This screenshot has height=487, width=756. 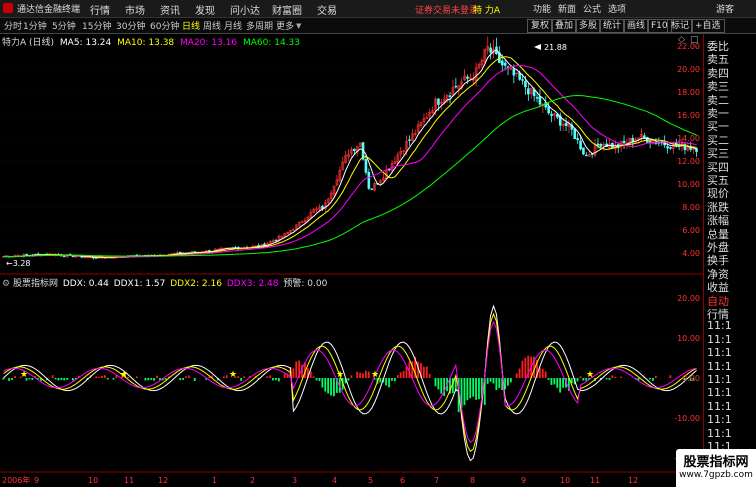 What do you see at coordinates (146, 43) in the screenshot?
I see `ma10-value: MA10: 13.38` at bounding box center [146, 43].